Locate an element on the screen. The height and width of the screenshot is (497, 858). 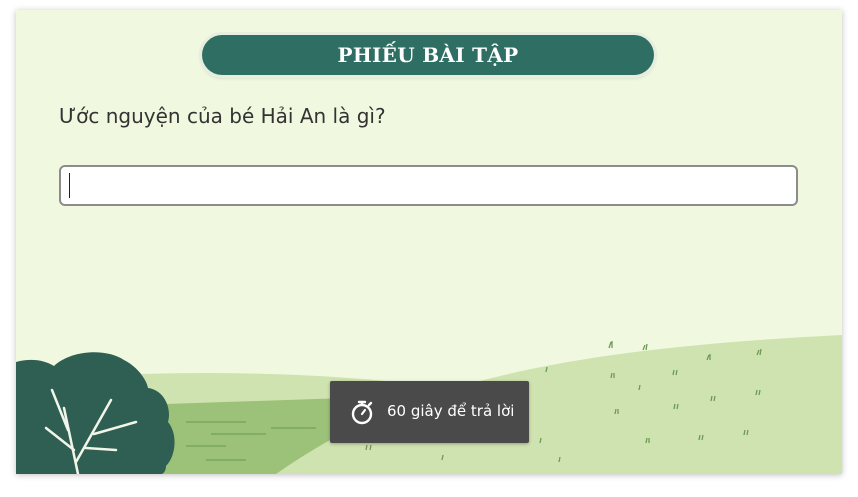
stopwatch-icon is located at coordinates (362, 412).